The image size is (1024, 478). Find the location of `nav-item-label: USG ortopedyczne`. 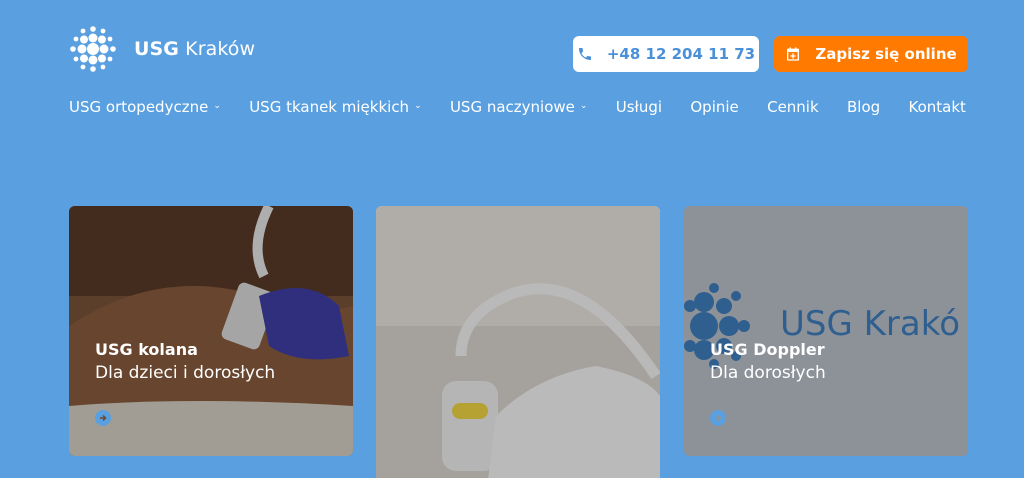

nav-item-label: USG ortopedyczne is located at coordinates (139, 107).